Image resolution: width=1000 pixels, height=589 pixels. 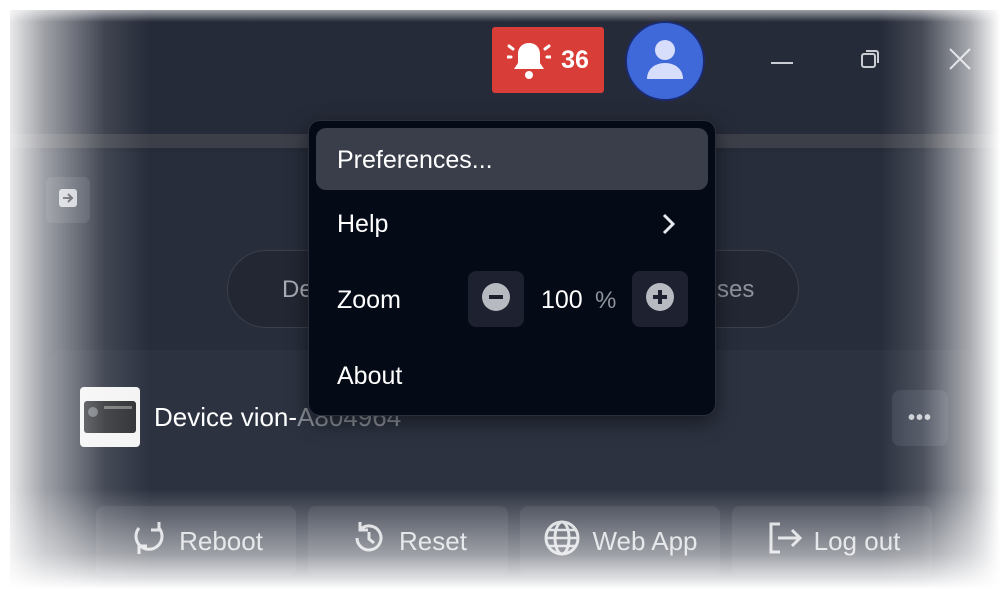 I want to click on reset-button: Reset, so click(x=408, y=541).